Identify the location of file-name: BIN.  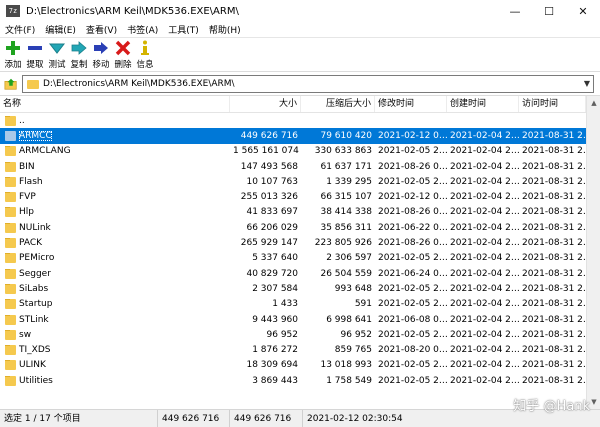
(27, 166).